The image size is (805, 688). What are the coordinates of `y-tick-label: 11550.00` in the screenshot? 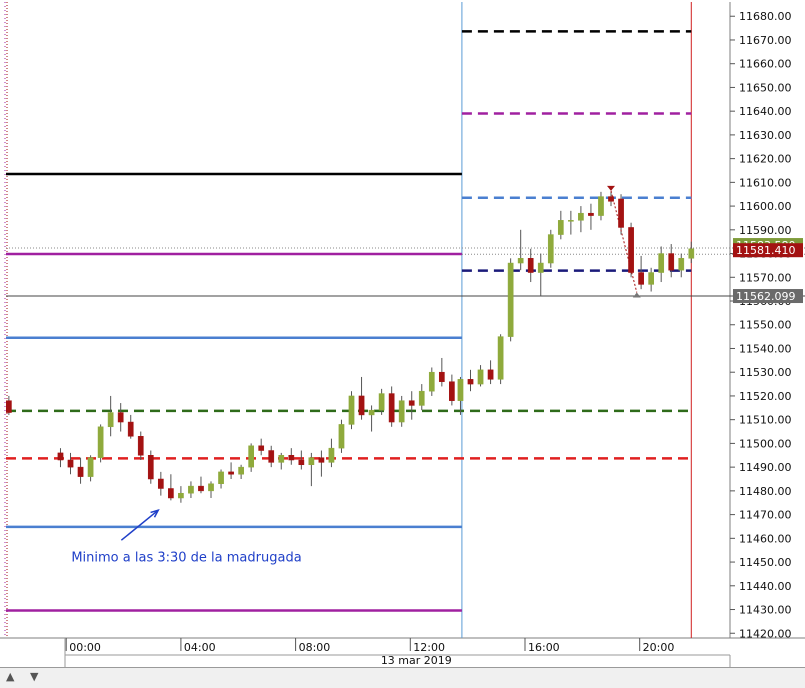 It's located at (765, 325).